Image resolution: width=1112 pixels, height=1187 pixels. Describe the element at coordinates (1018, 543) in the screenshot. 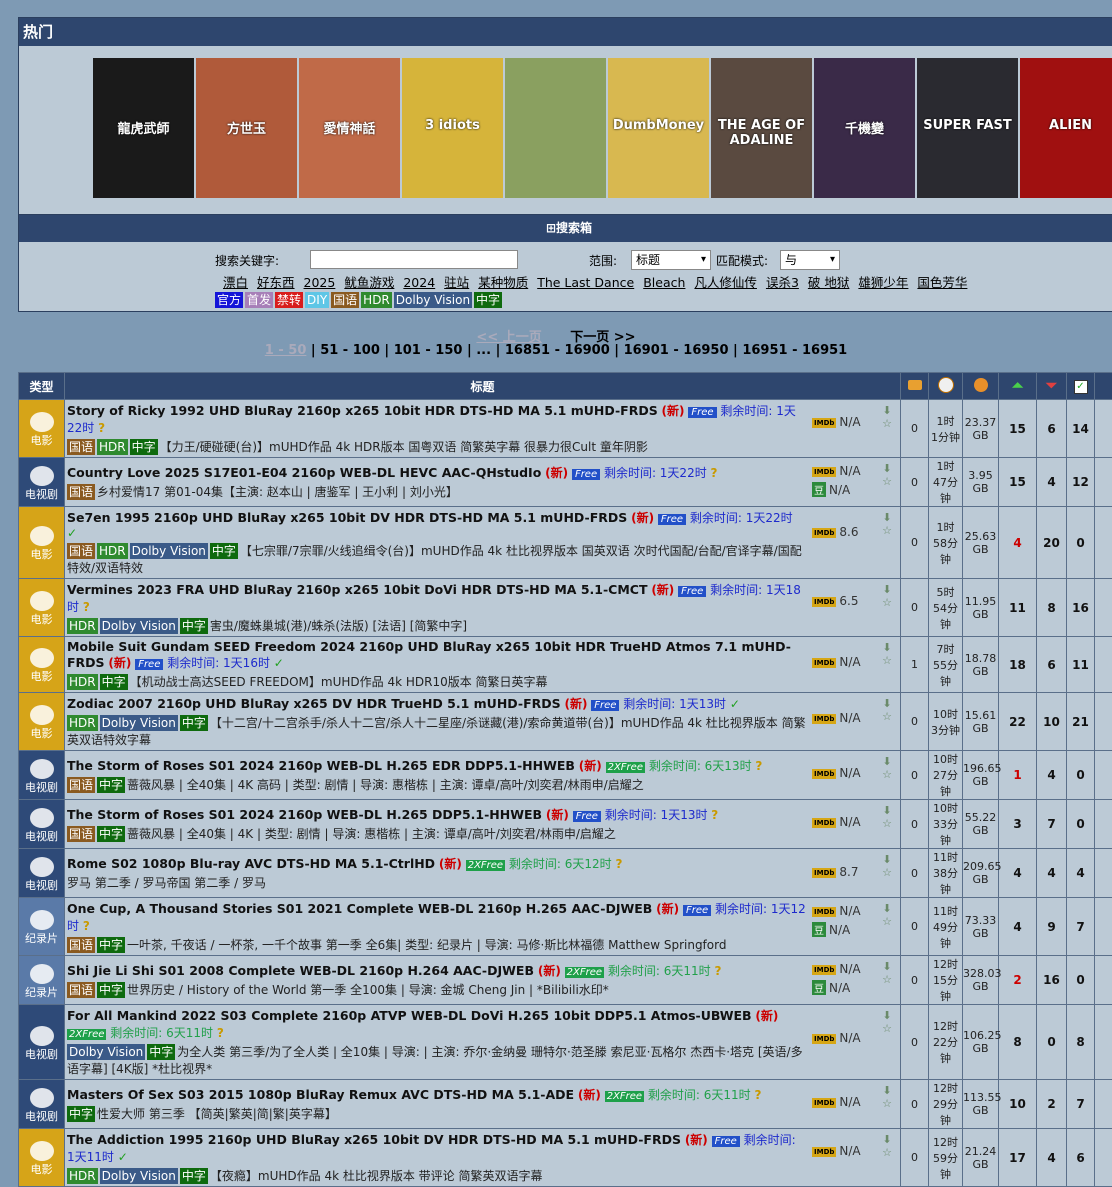

I see `seeders-count: 4` at that location.